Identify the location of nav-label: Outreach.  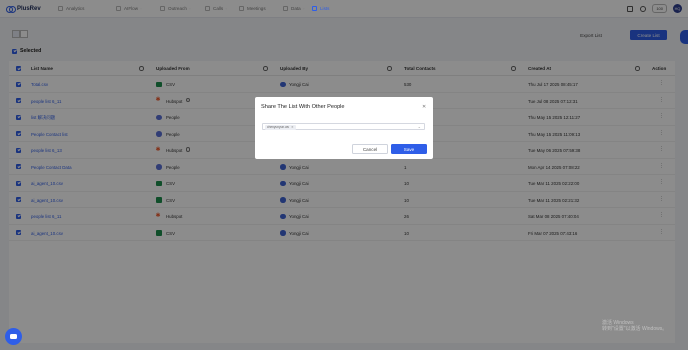
(177, 8).